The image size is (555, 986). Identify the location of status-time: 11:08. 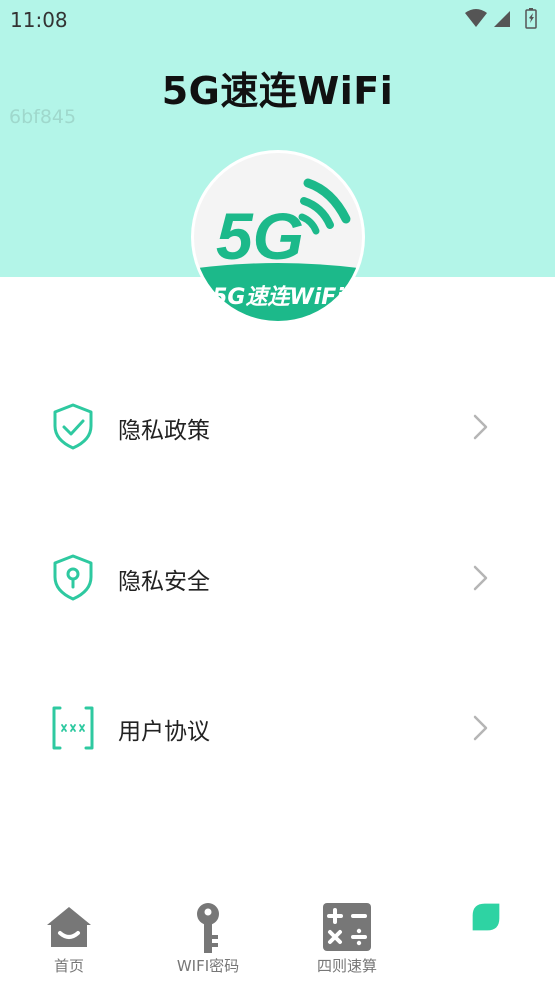
(39, 20).